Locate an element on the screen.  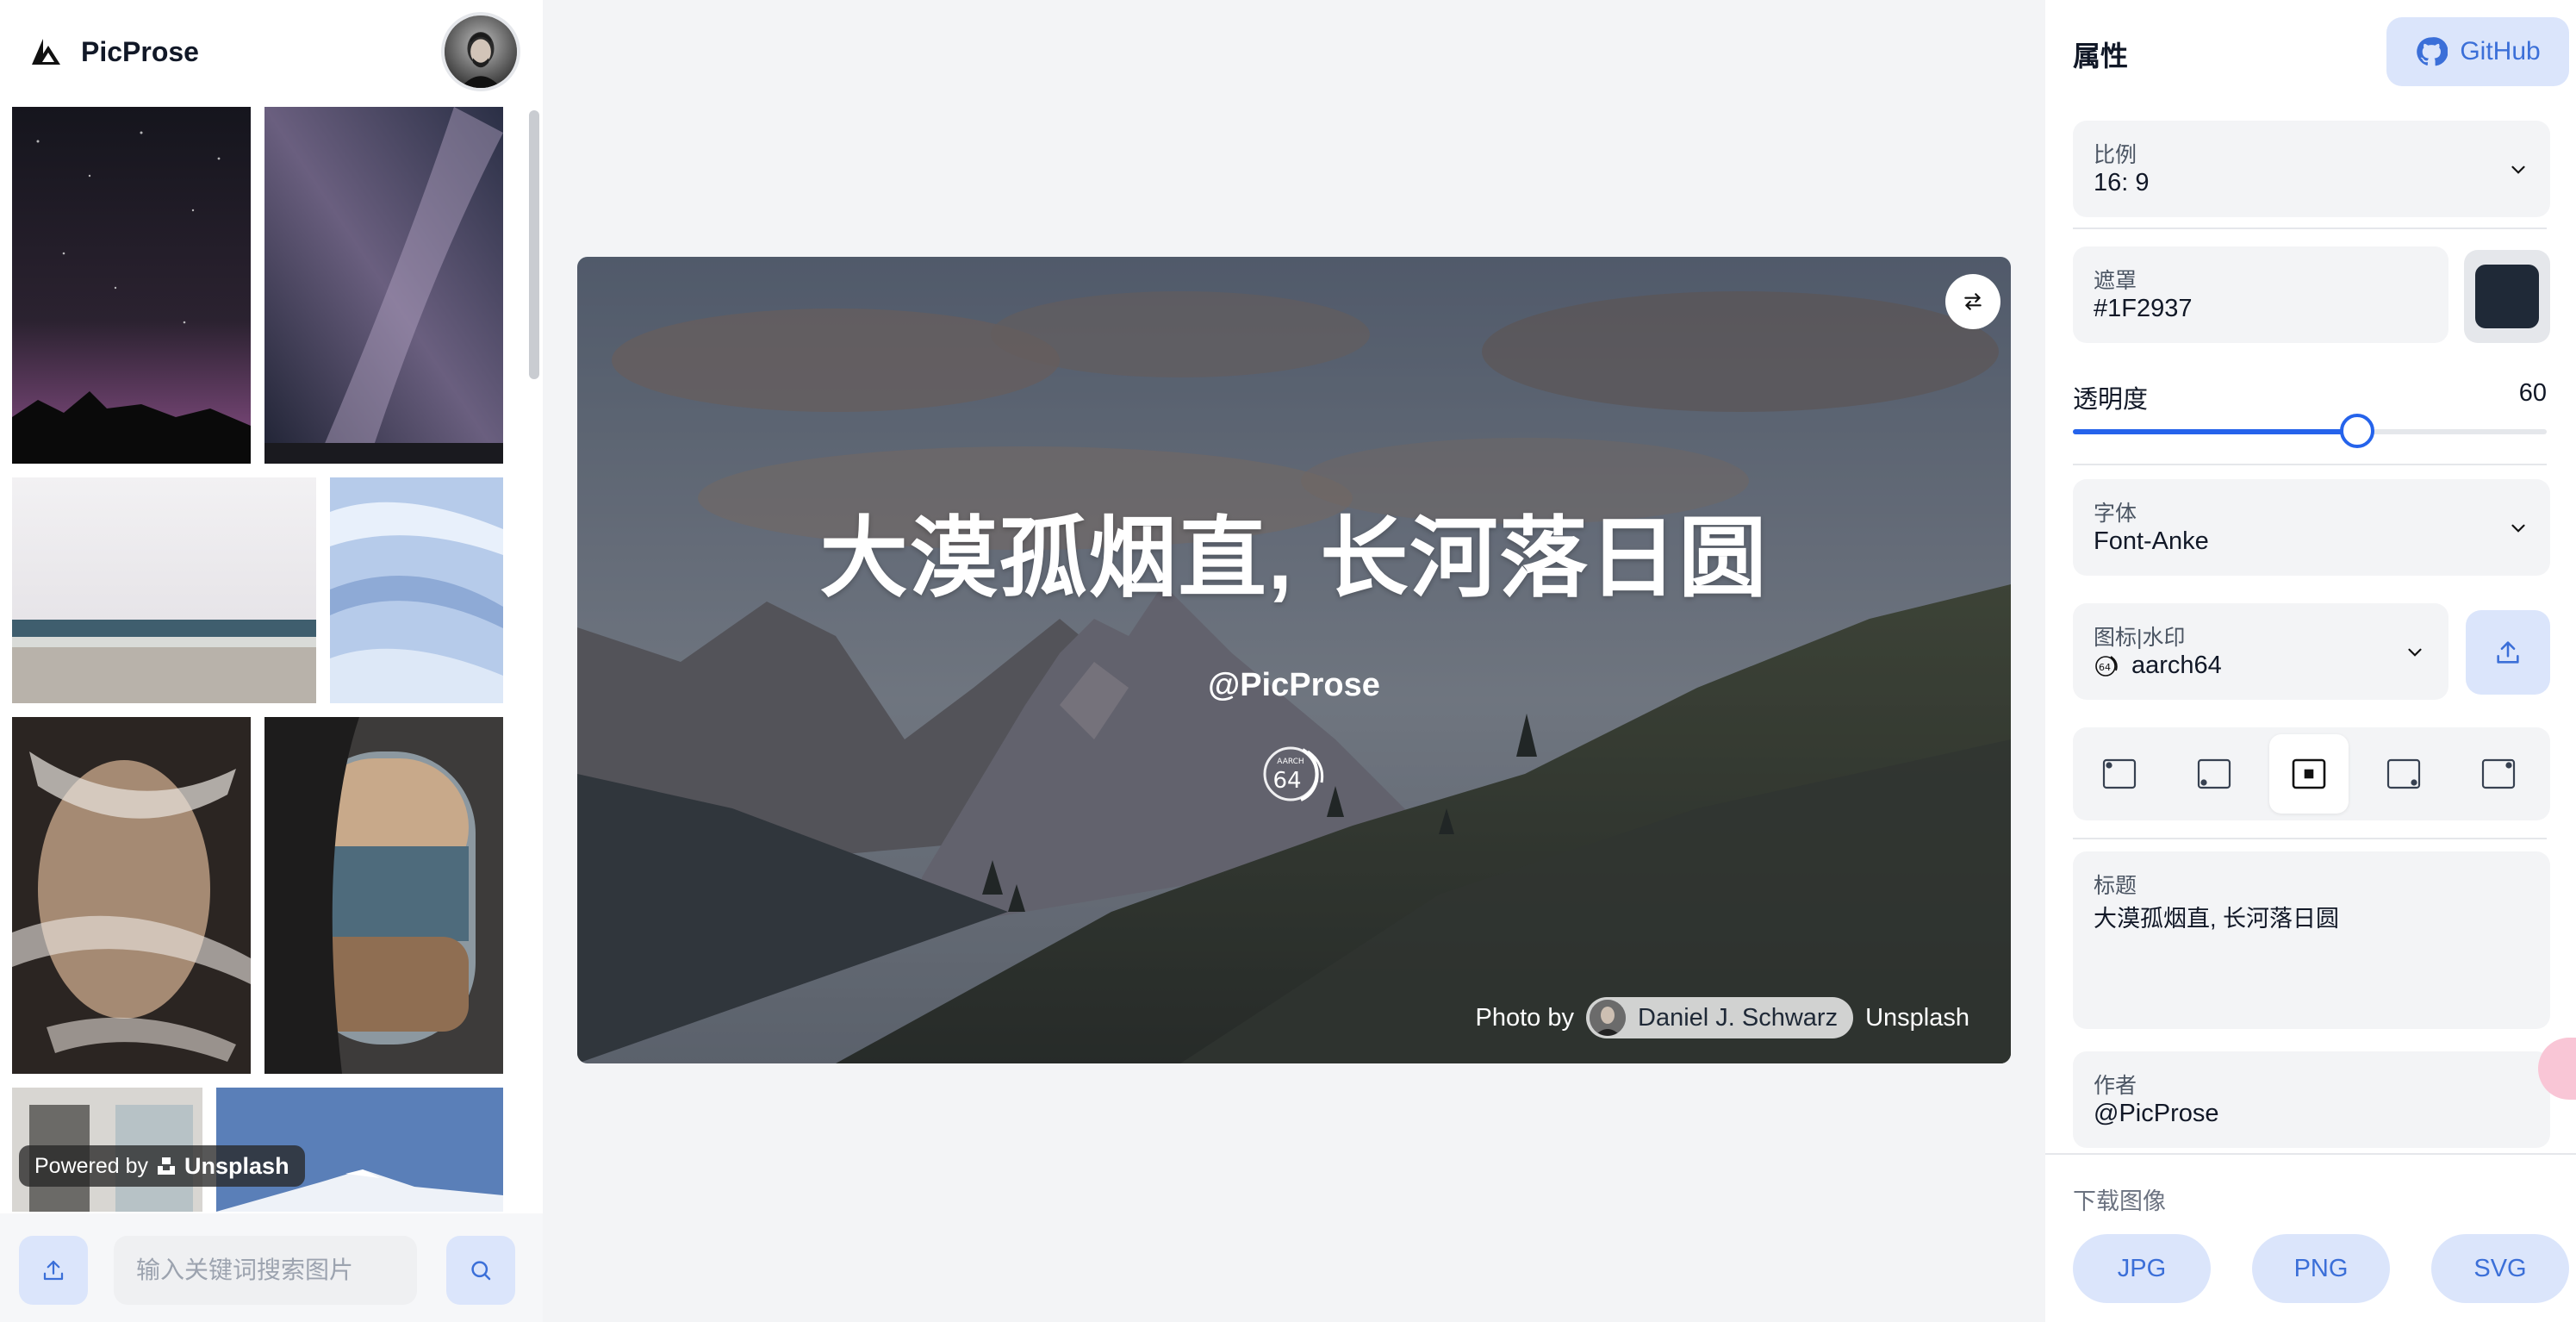
unsplash-logo-icon is located at coordinates (167, 1166).